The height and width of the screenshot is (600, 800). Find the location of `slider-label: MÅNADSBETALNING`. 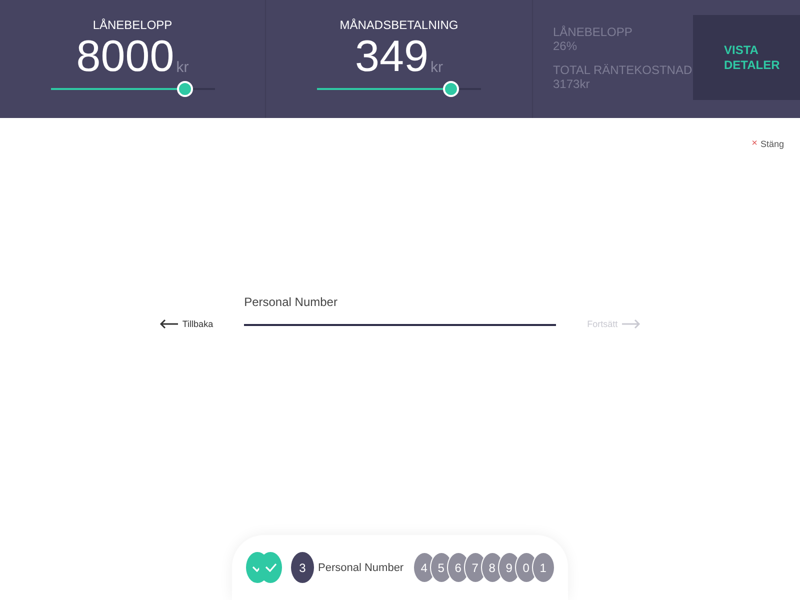

slider-label: MÅNADSBETALNING is located at coordinates (399, 25).